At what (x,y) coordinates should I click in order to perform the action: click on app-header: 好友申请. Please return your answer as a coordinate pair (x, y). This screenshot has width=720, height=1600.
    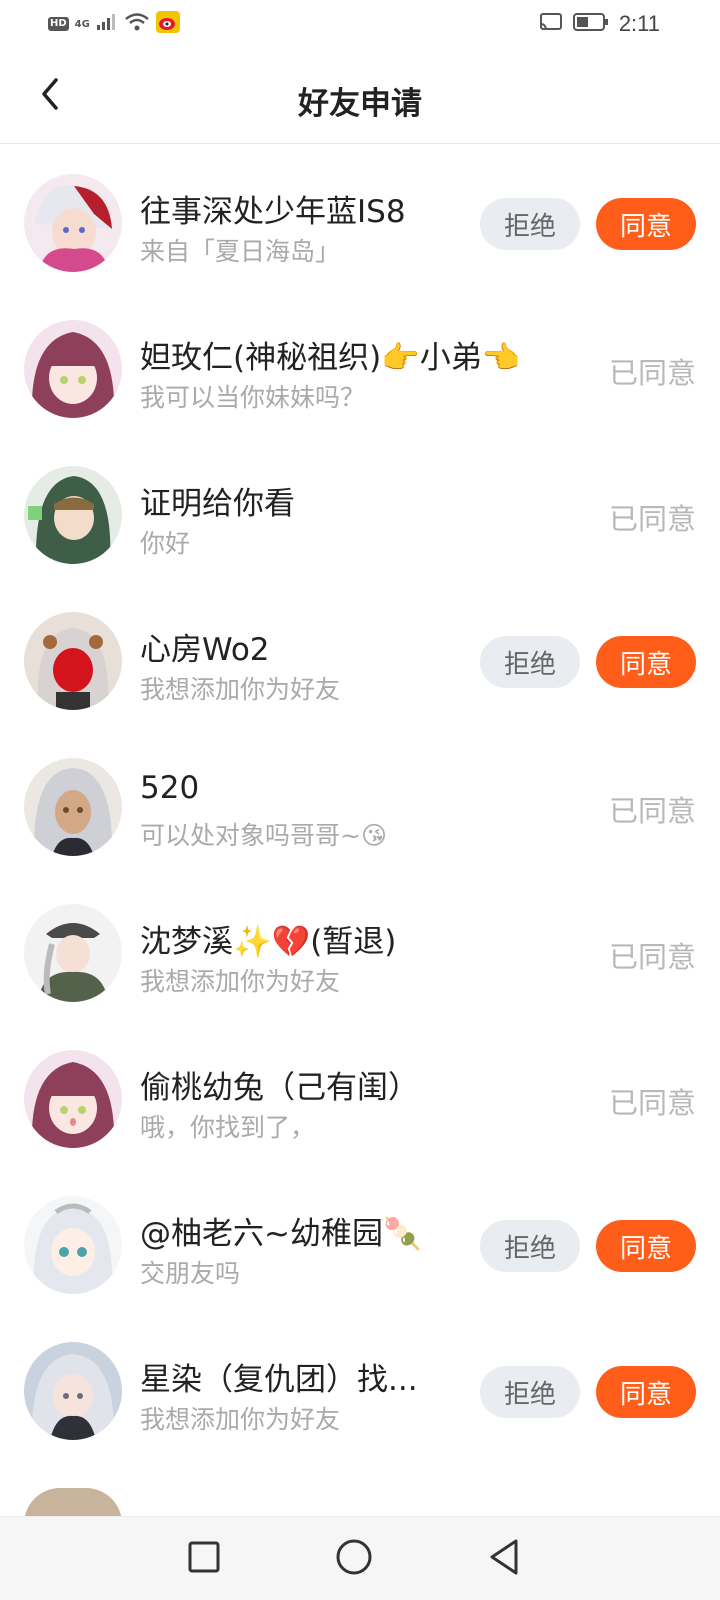
    Looking at the image, I should click on (360, 96).